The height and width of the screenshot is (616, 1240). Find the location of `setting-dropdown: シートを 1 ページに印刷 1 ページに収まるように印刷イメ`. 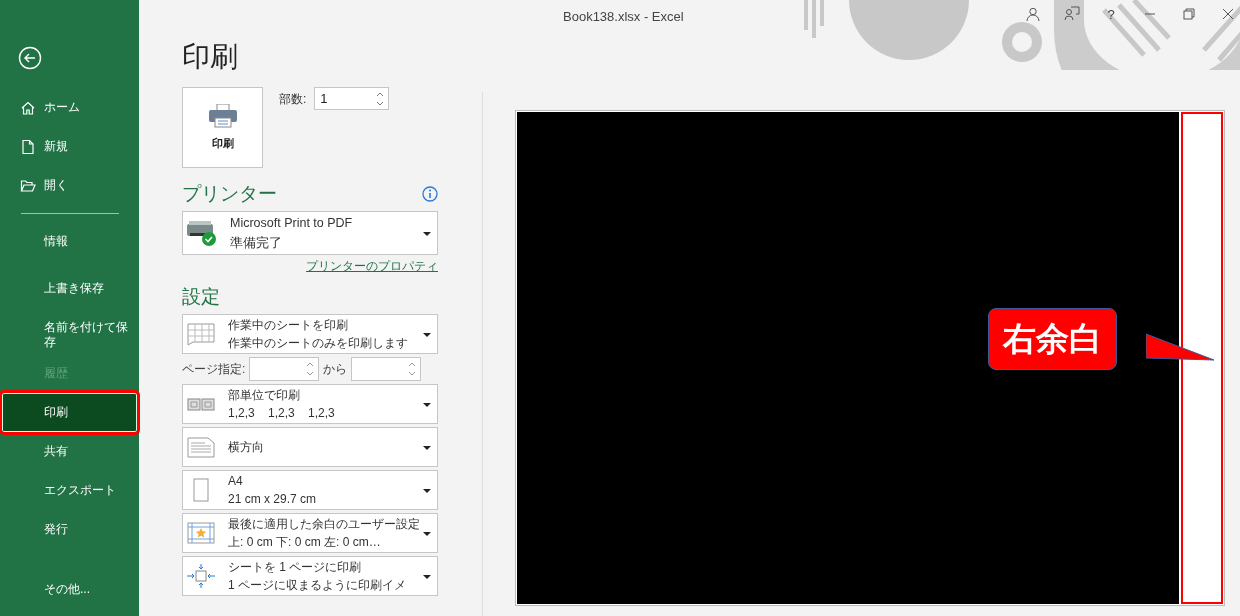

setting-dropdown: シートを 1 ページに印刷 1 ページに収まるように印刷イメ is located at coordinates (310, 576).